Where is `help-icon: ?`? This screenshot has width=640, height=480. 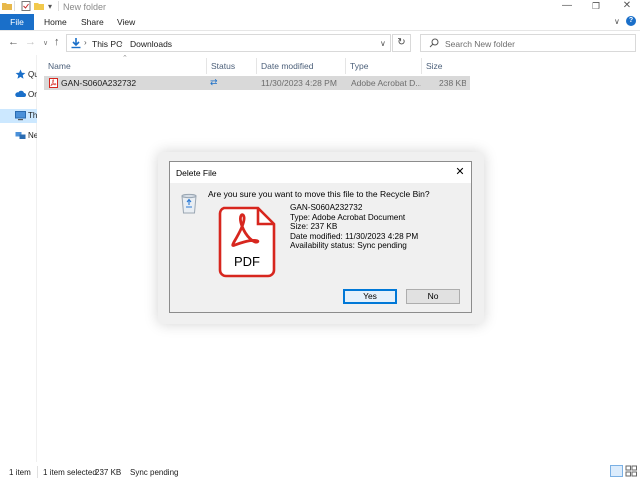
help-icon: ? is located at coordinates (631, 21).